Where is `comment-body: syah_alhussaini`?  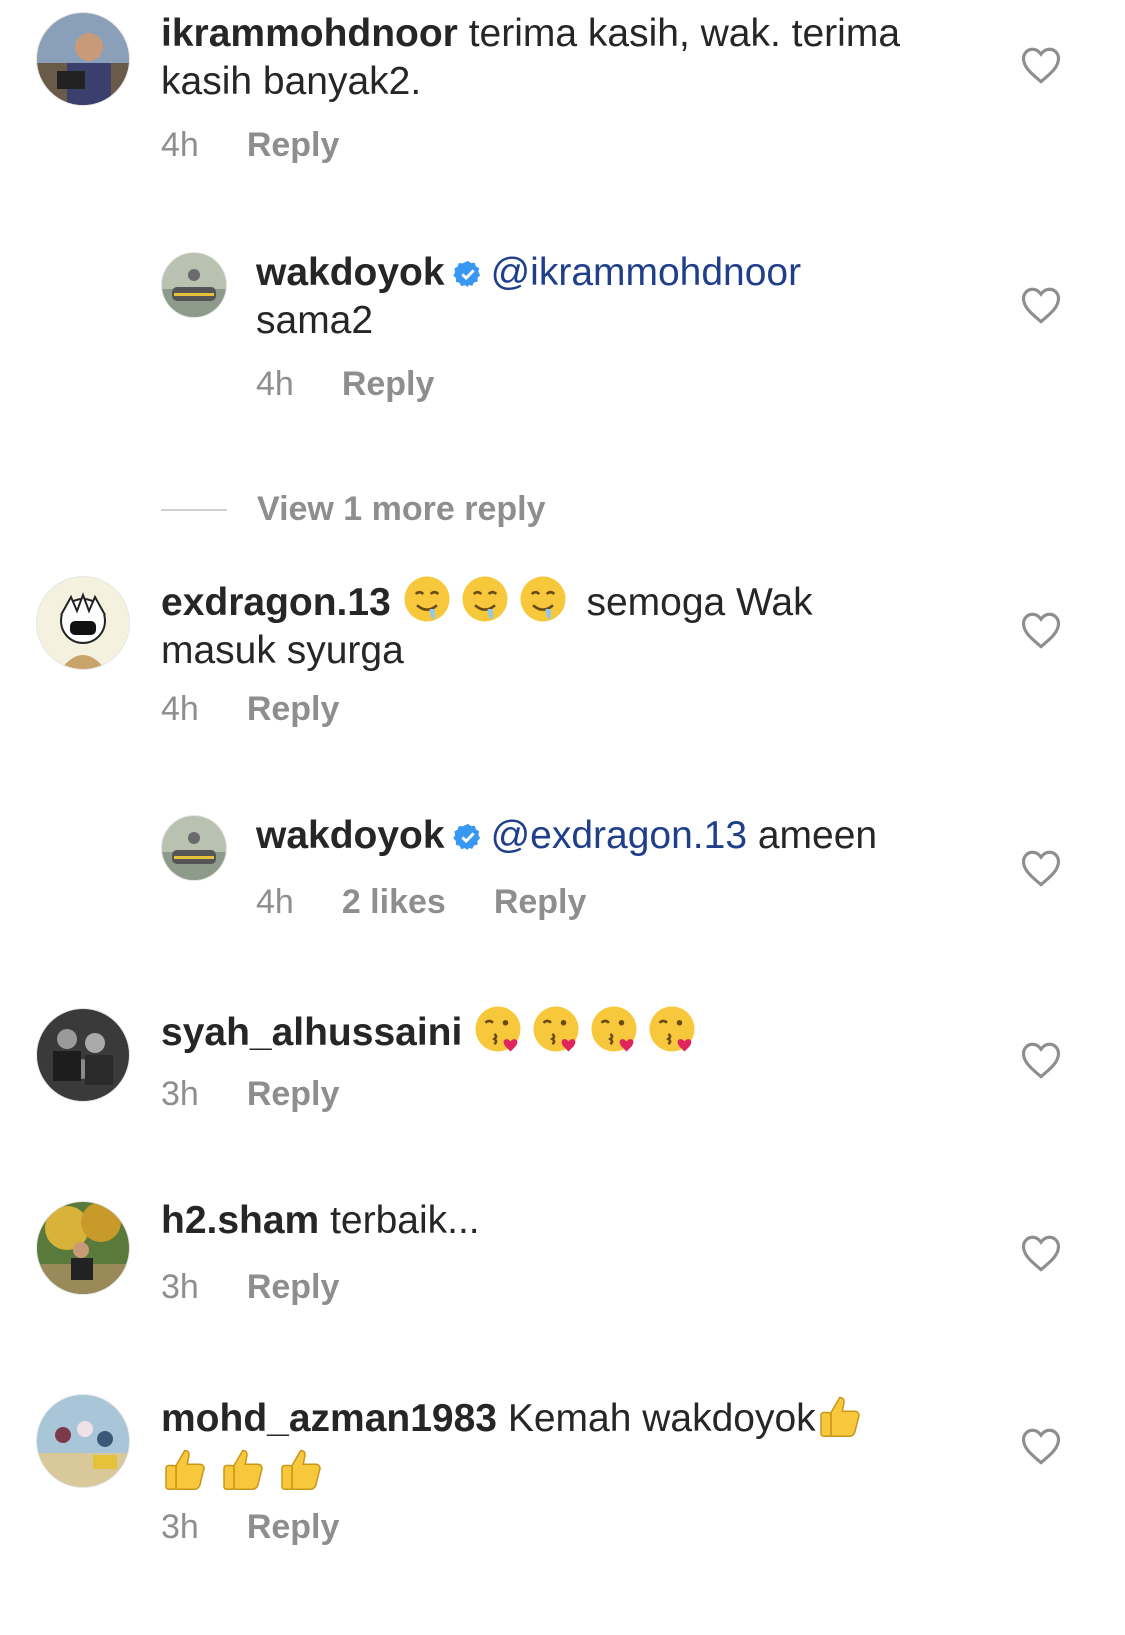 comment-body: syah_alhussaini is located at coordinates (546, 1030).